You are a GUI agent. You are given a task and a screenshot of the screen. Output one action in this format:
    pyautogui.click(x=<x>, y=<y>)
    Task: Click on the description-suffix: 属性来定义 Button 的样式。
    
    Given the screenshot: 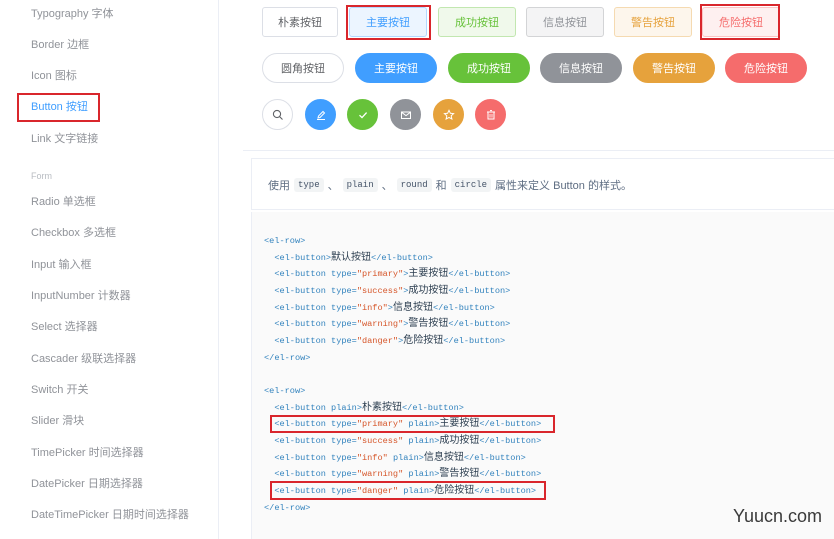 What is the action you would take?
    pyautogui.click(x=563, y=186)
    